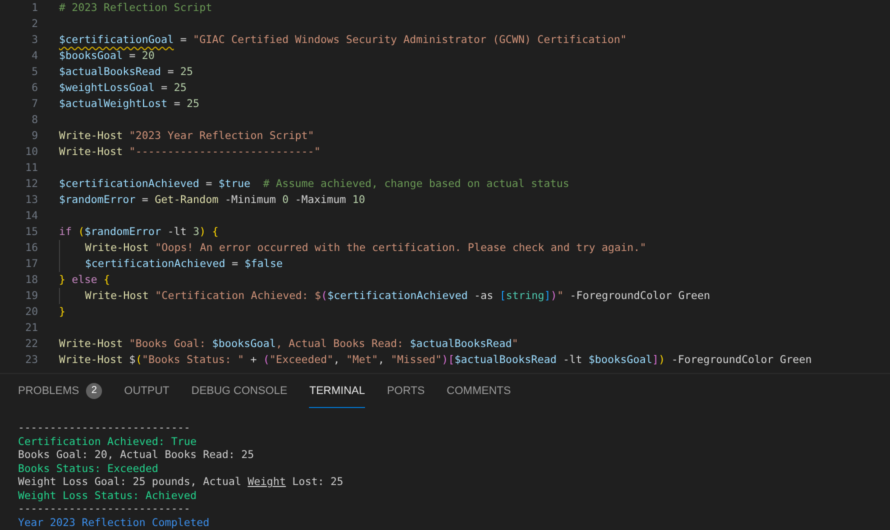  Describe the element at coordinates (435, 360) in the screenshot. I see `code-line: Write-Host $("Books Status: " + ("Exceeded", "Met", "Missed")[$actualBooksRead -lt $booksGoal]) -ForegroundColor Green` at that location.